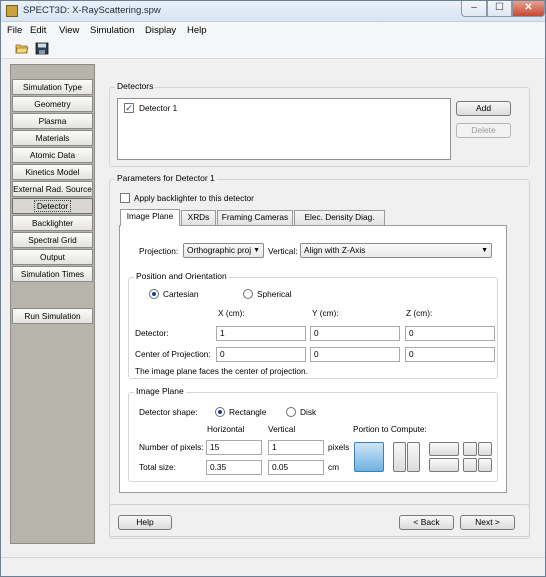  Describe the element at coordinates (296, 447) in the screenshot. I see `pixels-vertical-input: 1` at that location.